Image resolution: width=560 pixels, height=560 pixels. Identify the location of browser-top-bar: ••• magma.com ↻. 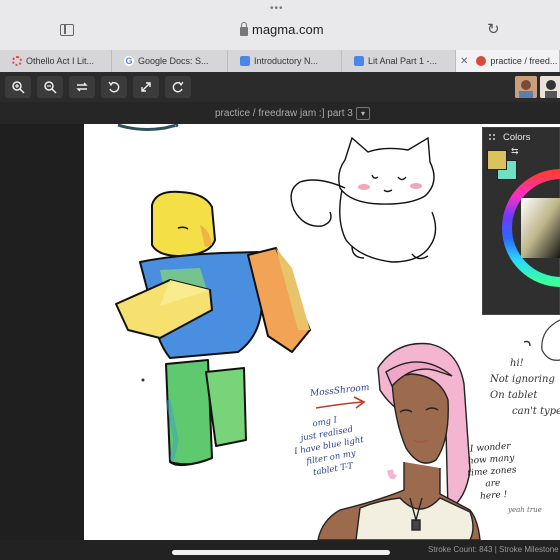
(280, 25).